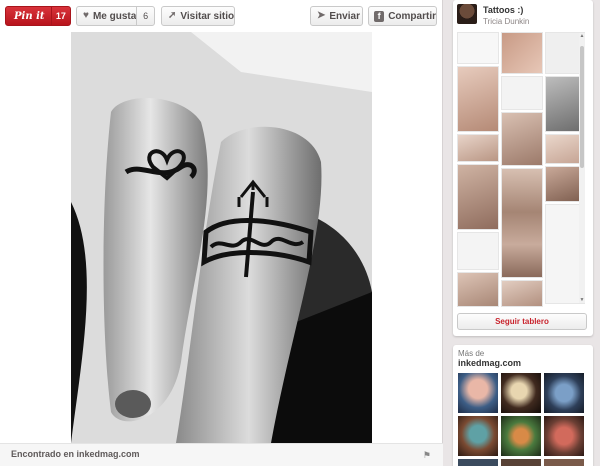 The width and height of the screenshot is (600, 466). I want to click on scroll-down-icon: ▼, so click(582, 300).